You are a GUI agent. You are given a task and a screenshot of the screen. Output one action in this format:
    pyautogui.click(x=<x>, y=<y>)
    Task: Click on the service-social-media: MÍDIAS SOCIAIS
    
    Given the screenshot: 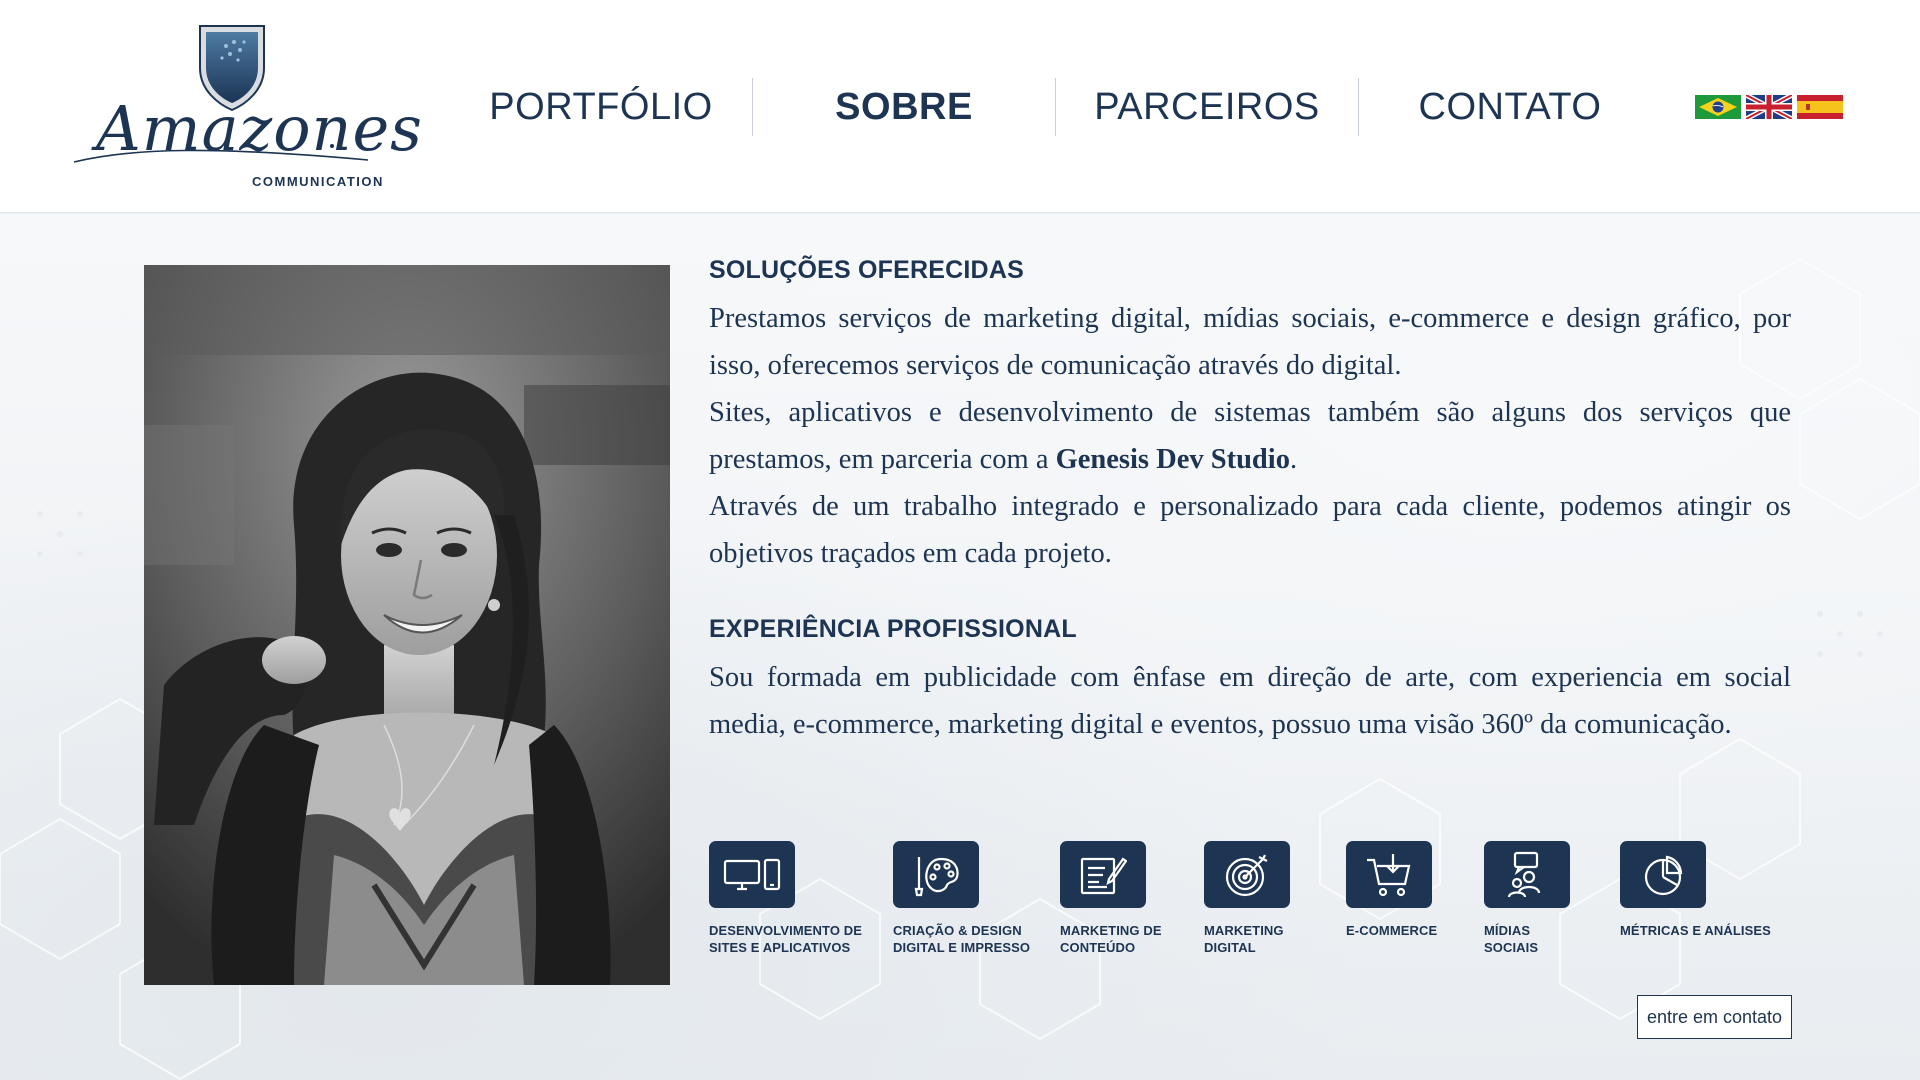 What is the action you would take?
    pyautogui.click(x=1527, y=898)
    